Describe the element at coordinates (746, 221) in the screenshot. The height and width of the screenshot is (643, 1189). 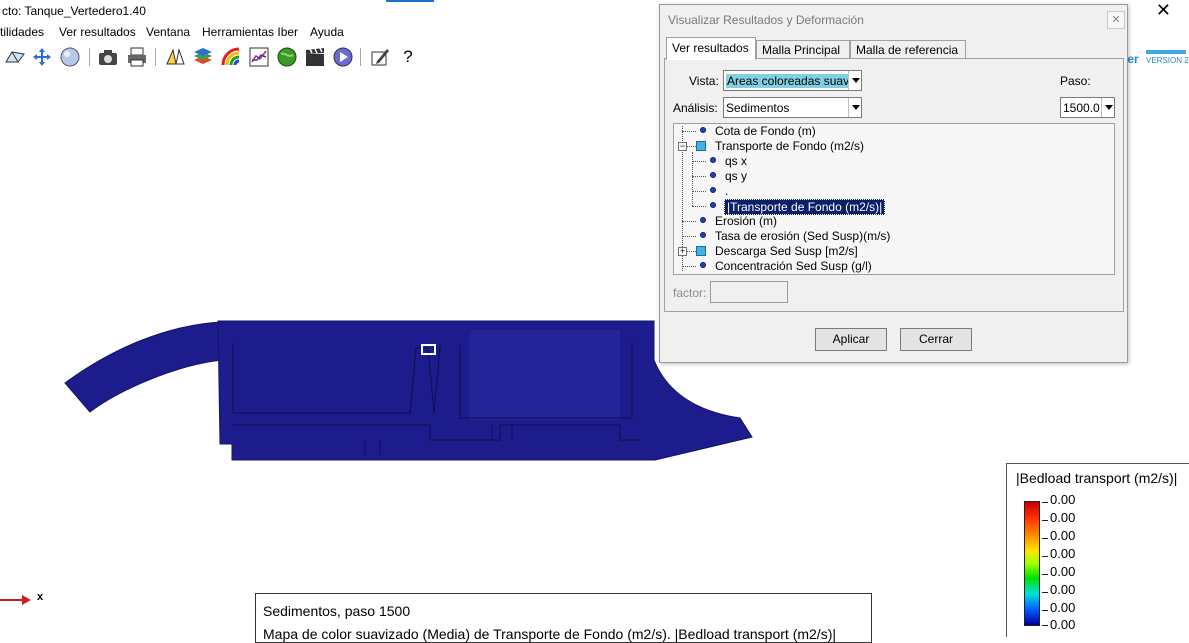
I see `tree-item-label: Erosión (m)` at that location.